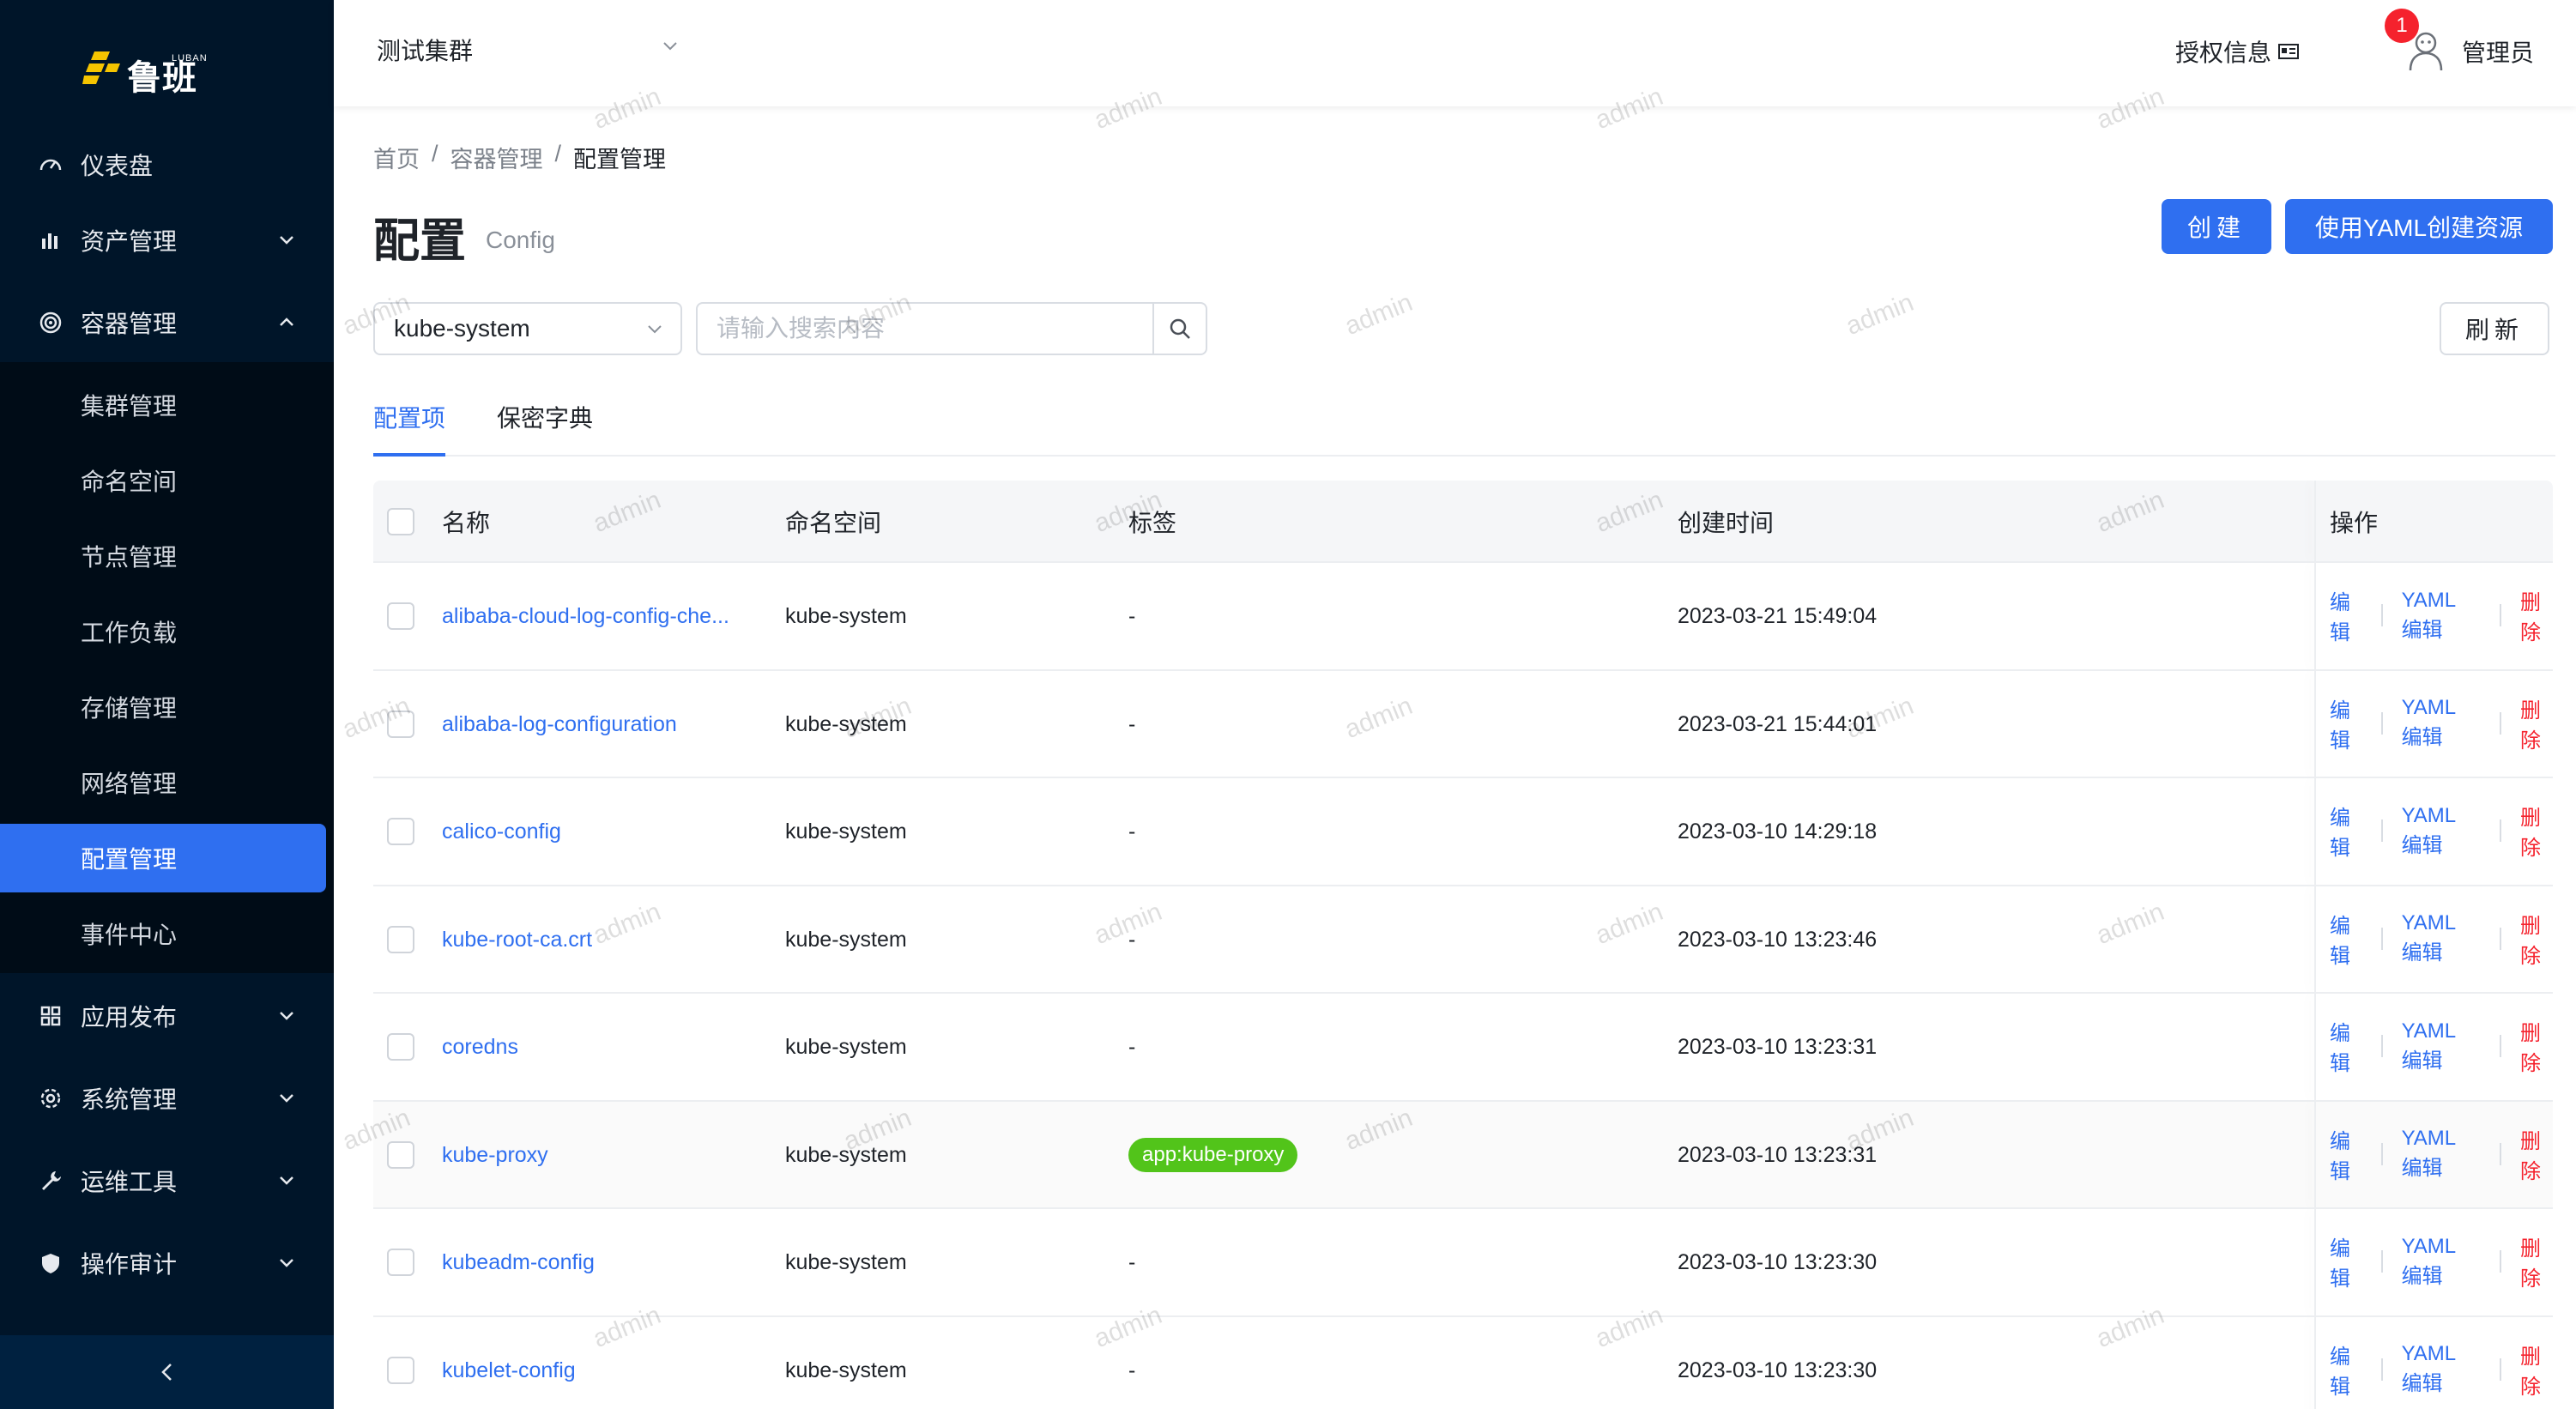 The height and width of the screenshot is (1409, 2576). Describe the element at coordinates (129, 1264) in the screenshot. I see `nav-label: 操作审计` at that location.